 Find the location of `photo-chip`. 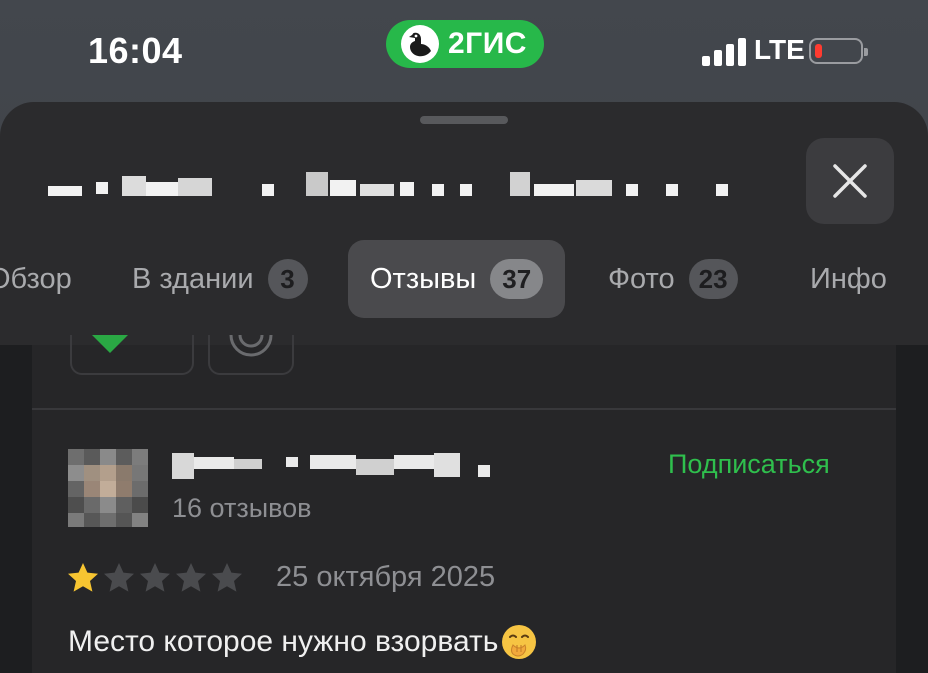

photo-chip is located at coordinates (251, 355).